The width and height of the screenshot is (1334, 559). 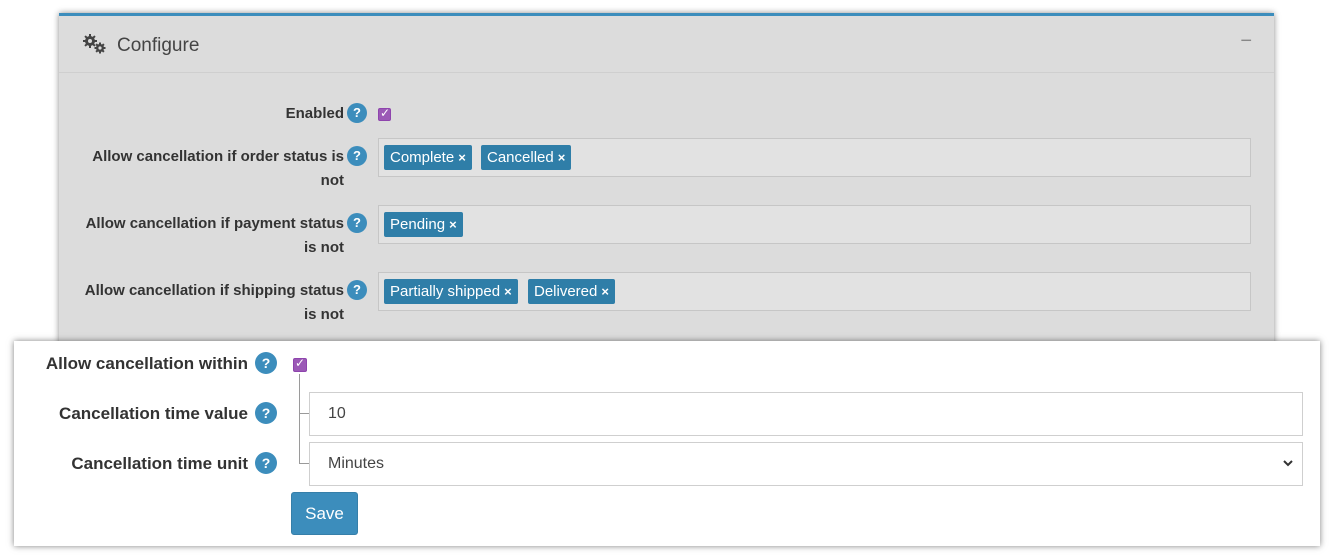 I want to click on allow-within-checkbox, so click(x=300, y=364).